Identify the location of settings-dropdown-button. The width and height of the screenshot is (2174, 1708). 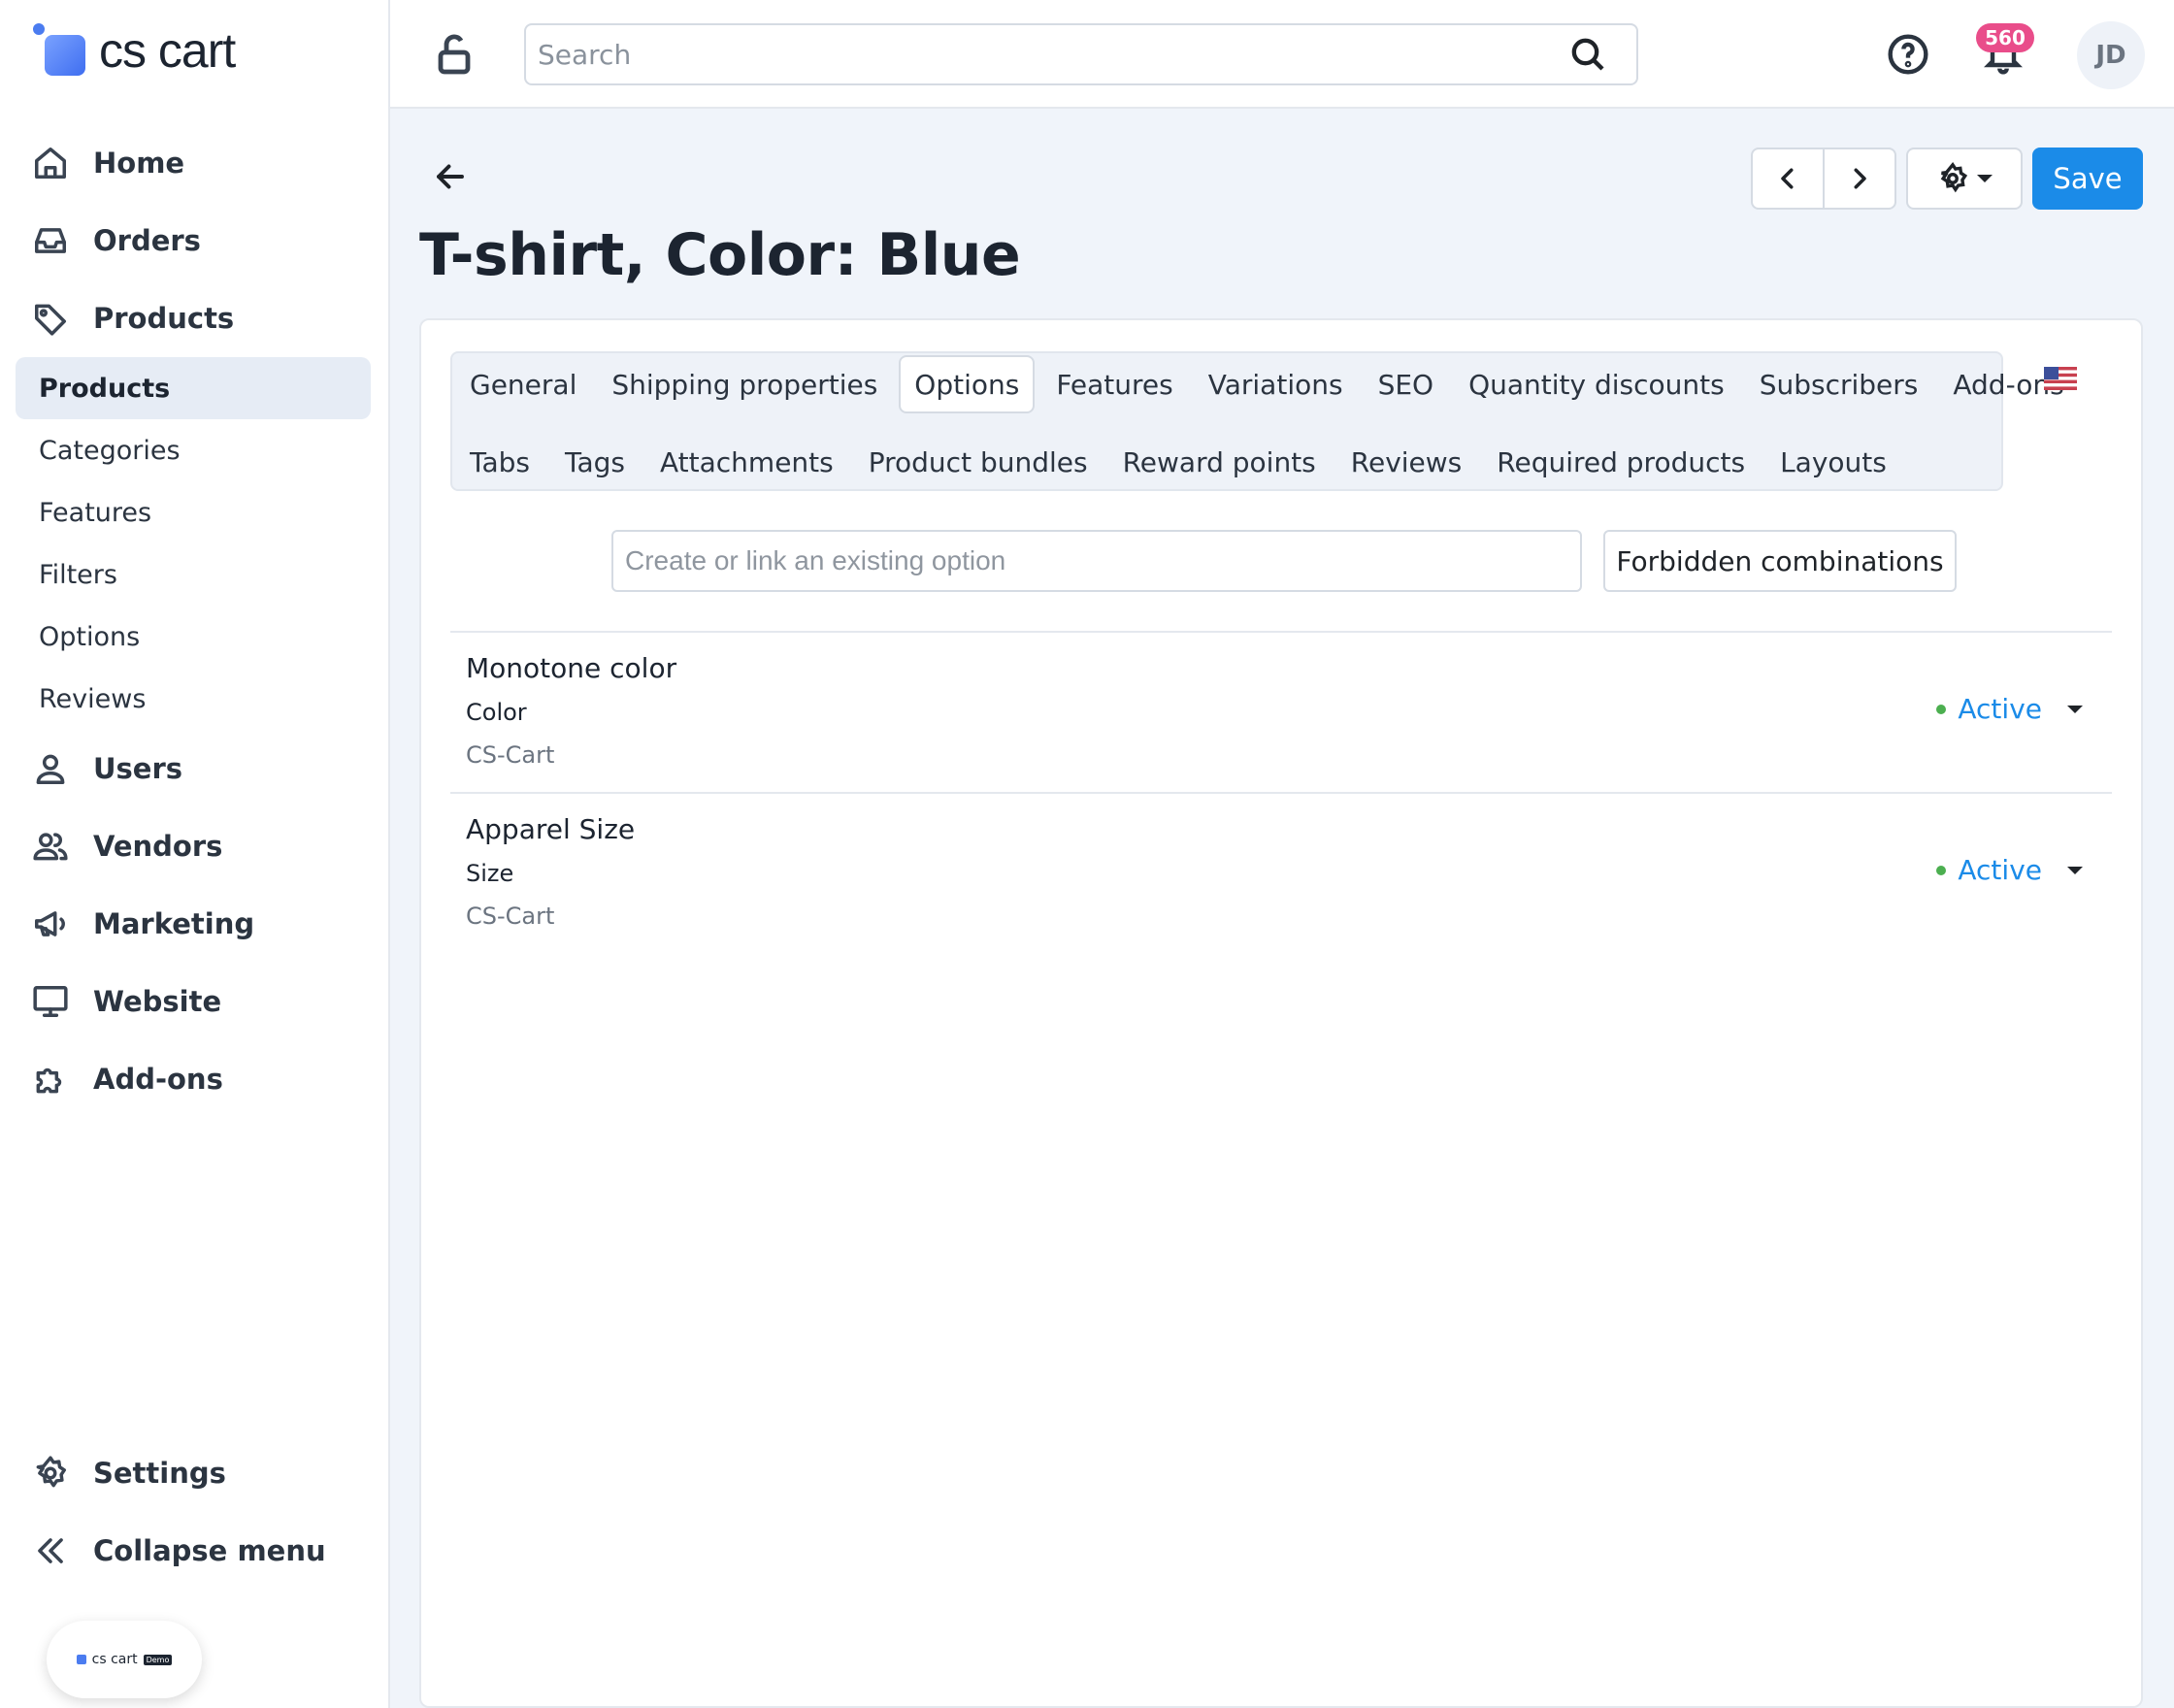
(1964, 179).